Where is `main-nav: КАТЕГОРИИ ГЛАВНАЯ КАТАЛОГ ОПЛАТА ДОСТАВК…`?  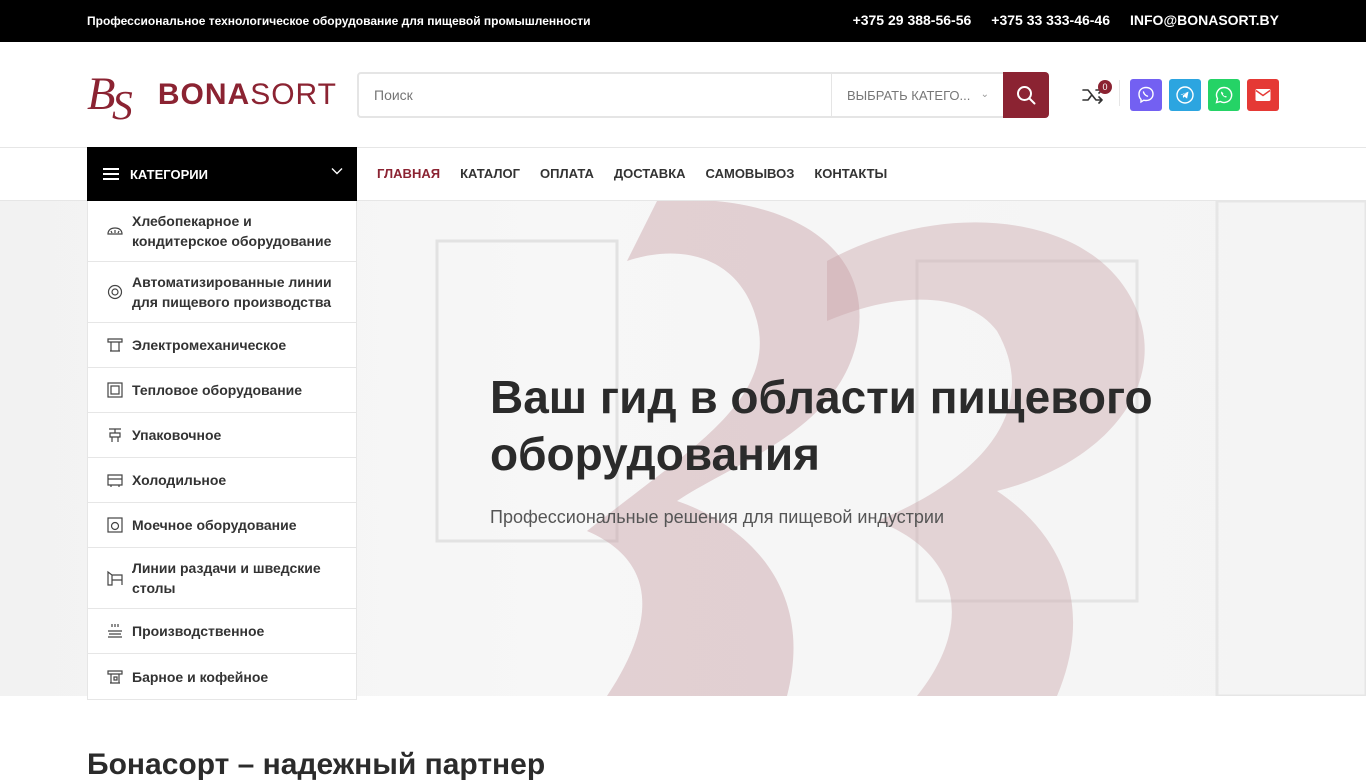
main-nav: КАТЕГОРИИ ГЛАВНАЯ КАТАЛОГ ОПЛАТА ДОСТАВК… is located at coordinates (683, 174).